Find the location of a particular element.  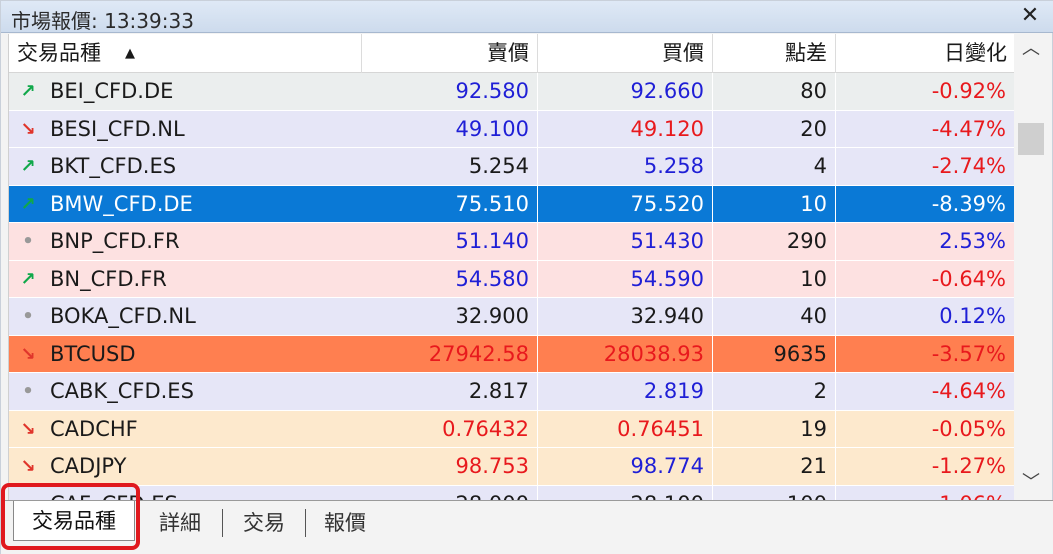

symbol-cell: CADJPY is located at coordinates (88, 466).